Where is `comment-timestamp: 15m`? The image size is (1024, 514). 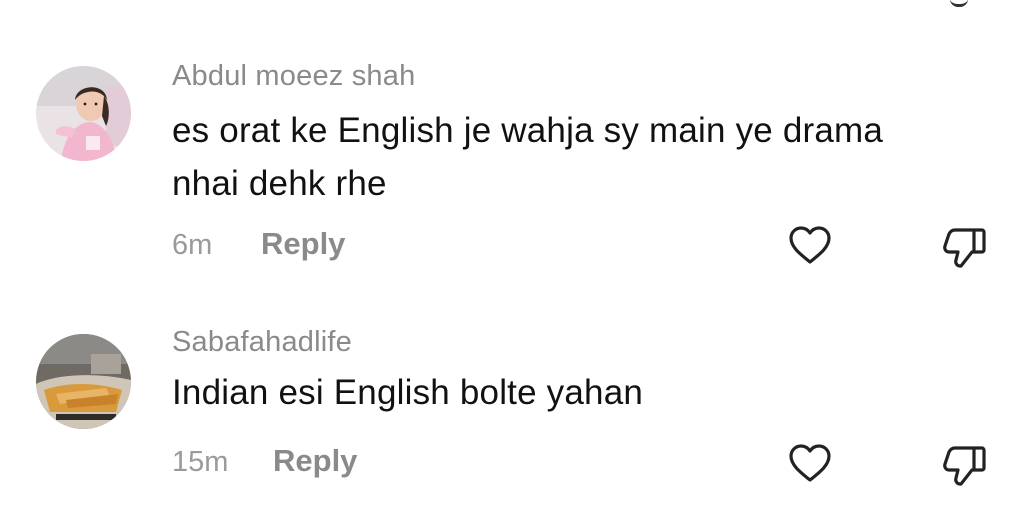 comment-timestamp: 15m is located at coordinates (200, 462).